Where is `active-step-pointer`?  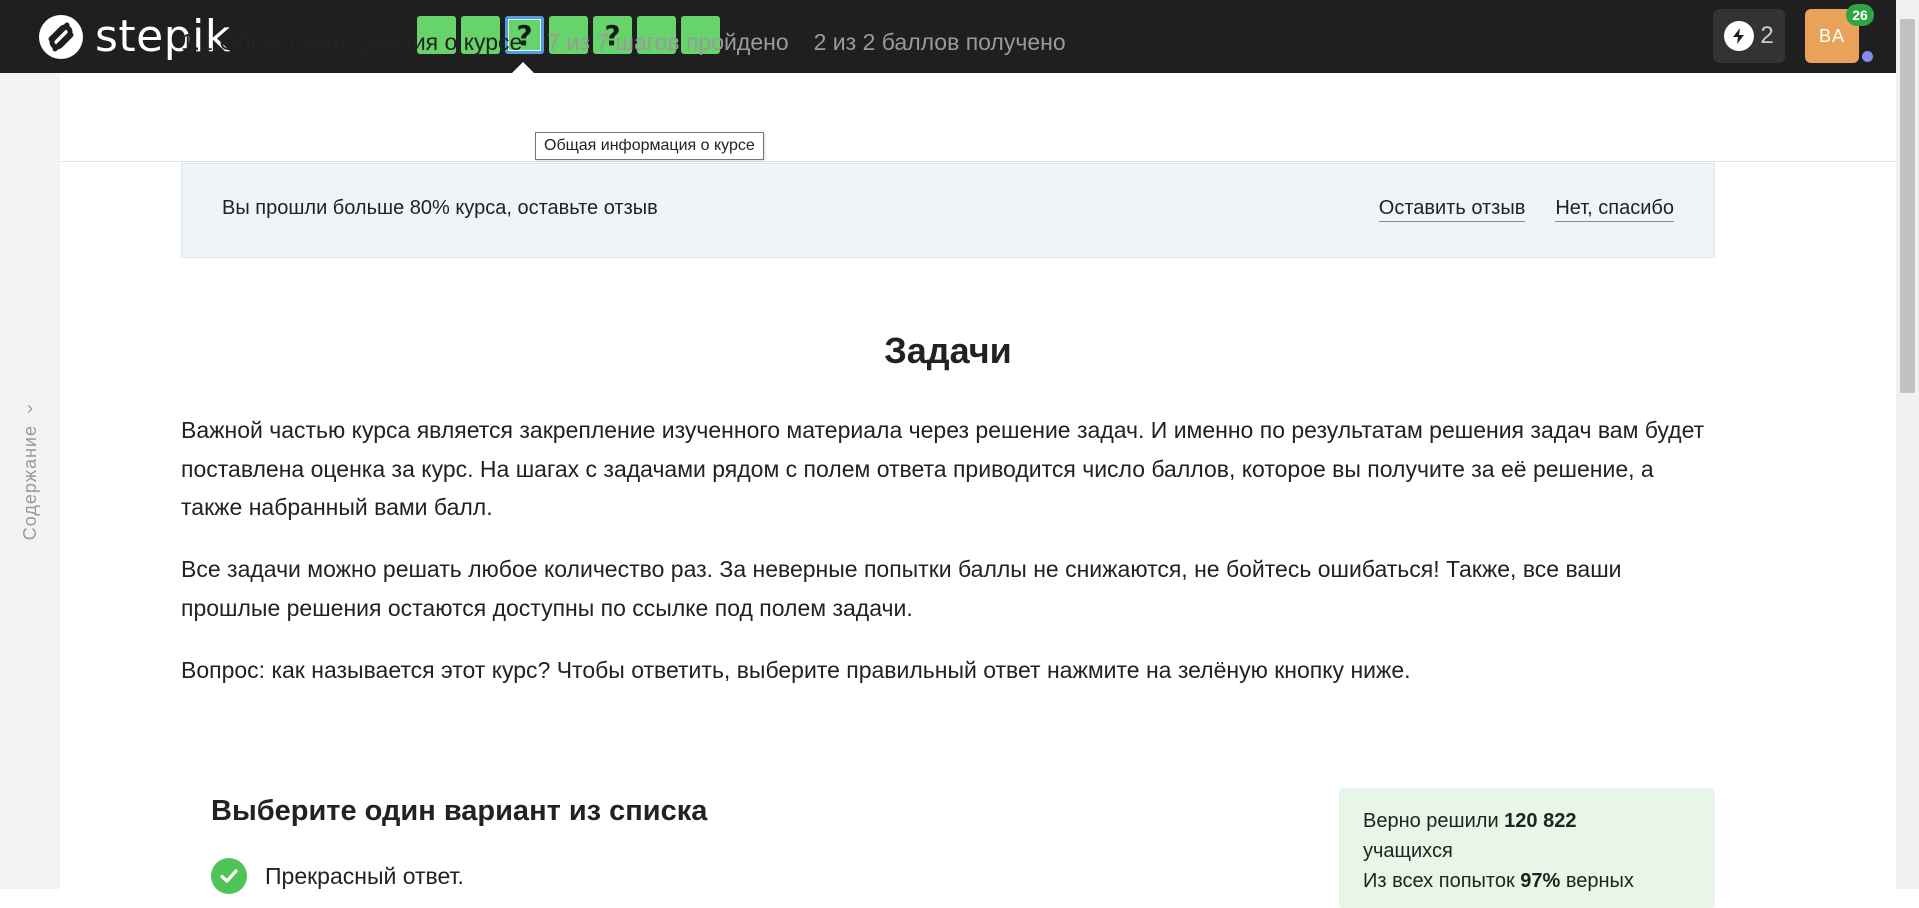 active-step-pointer is located at coordinates (523, 67).